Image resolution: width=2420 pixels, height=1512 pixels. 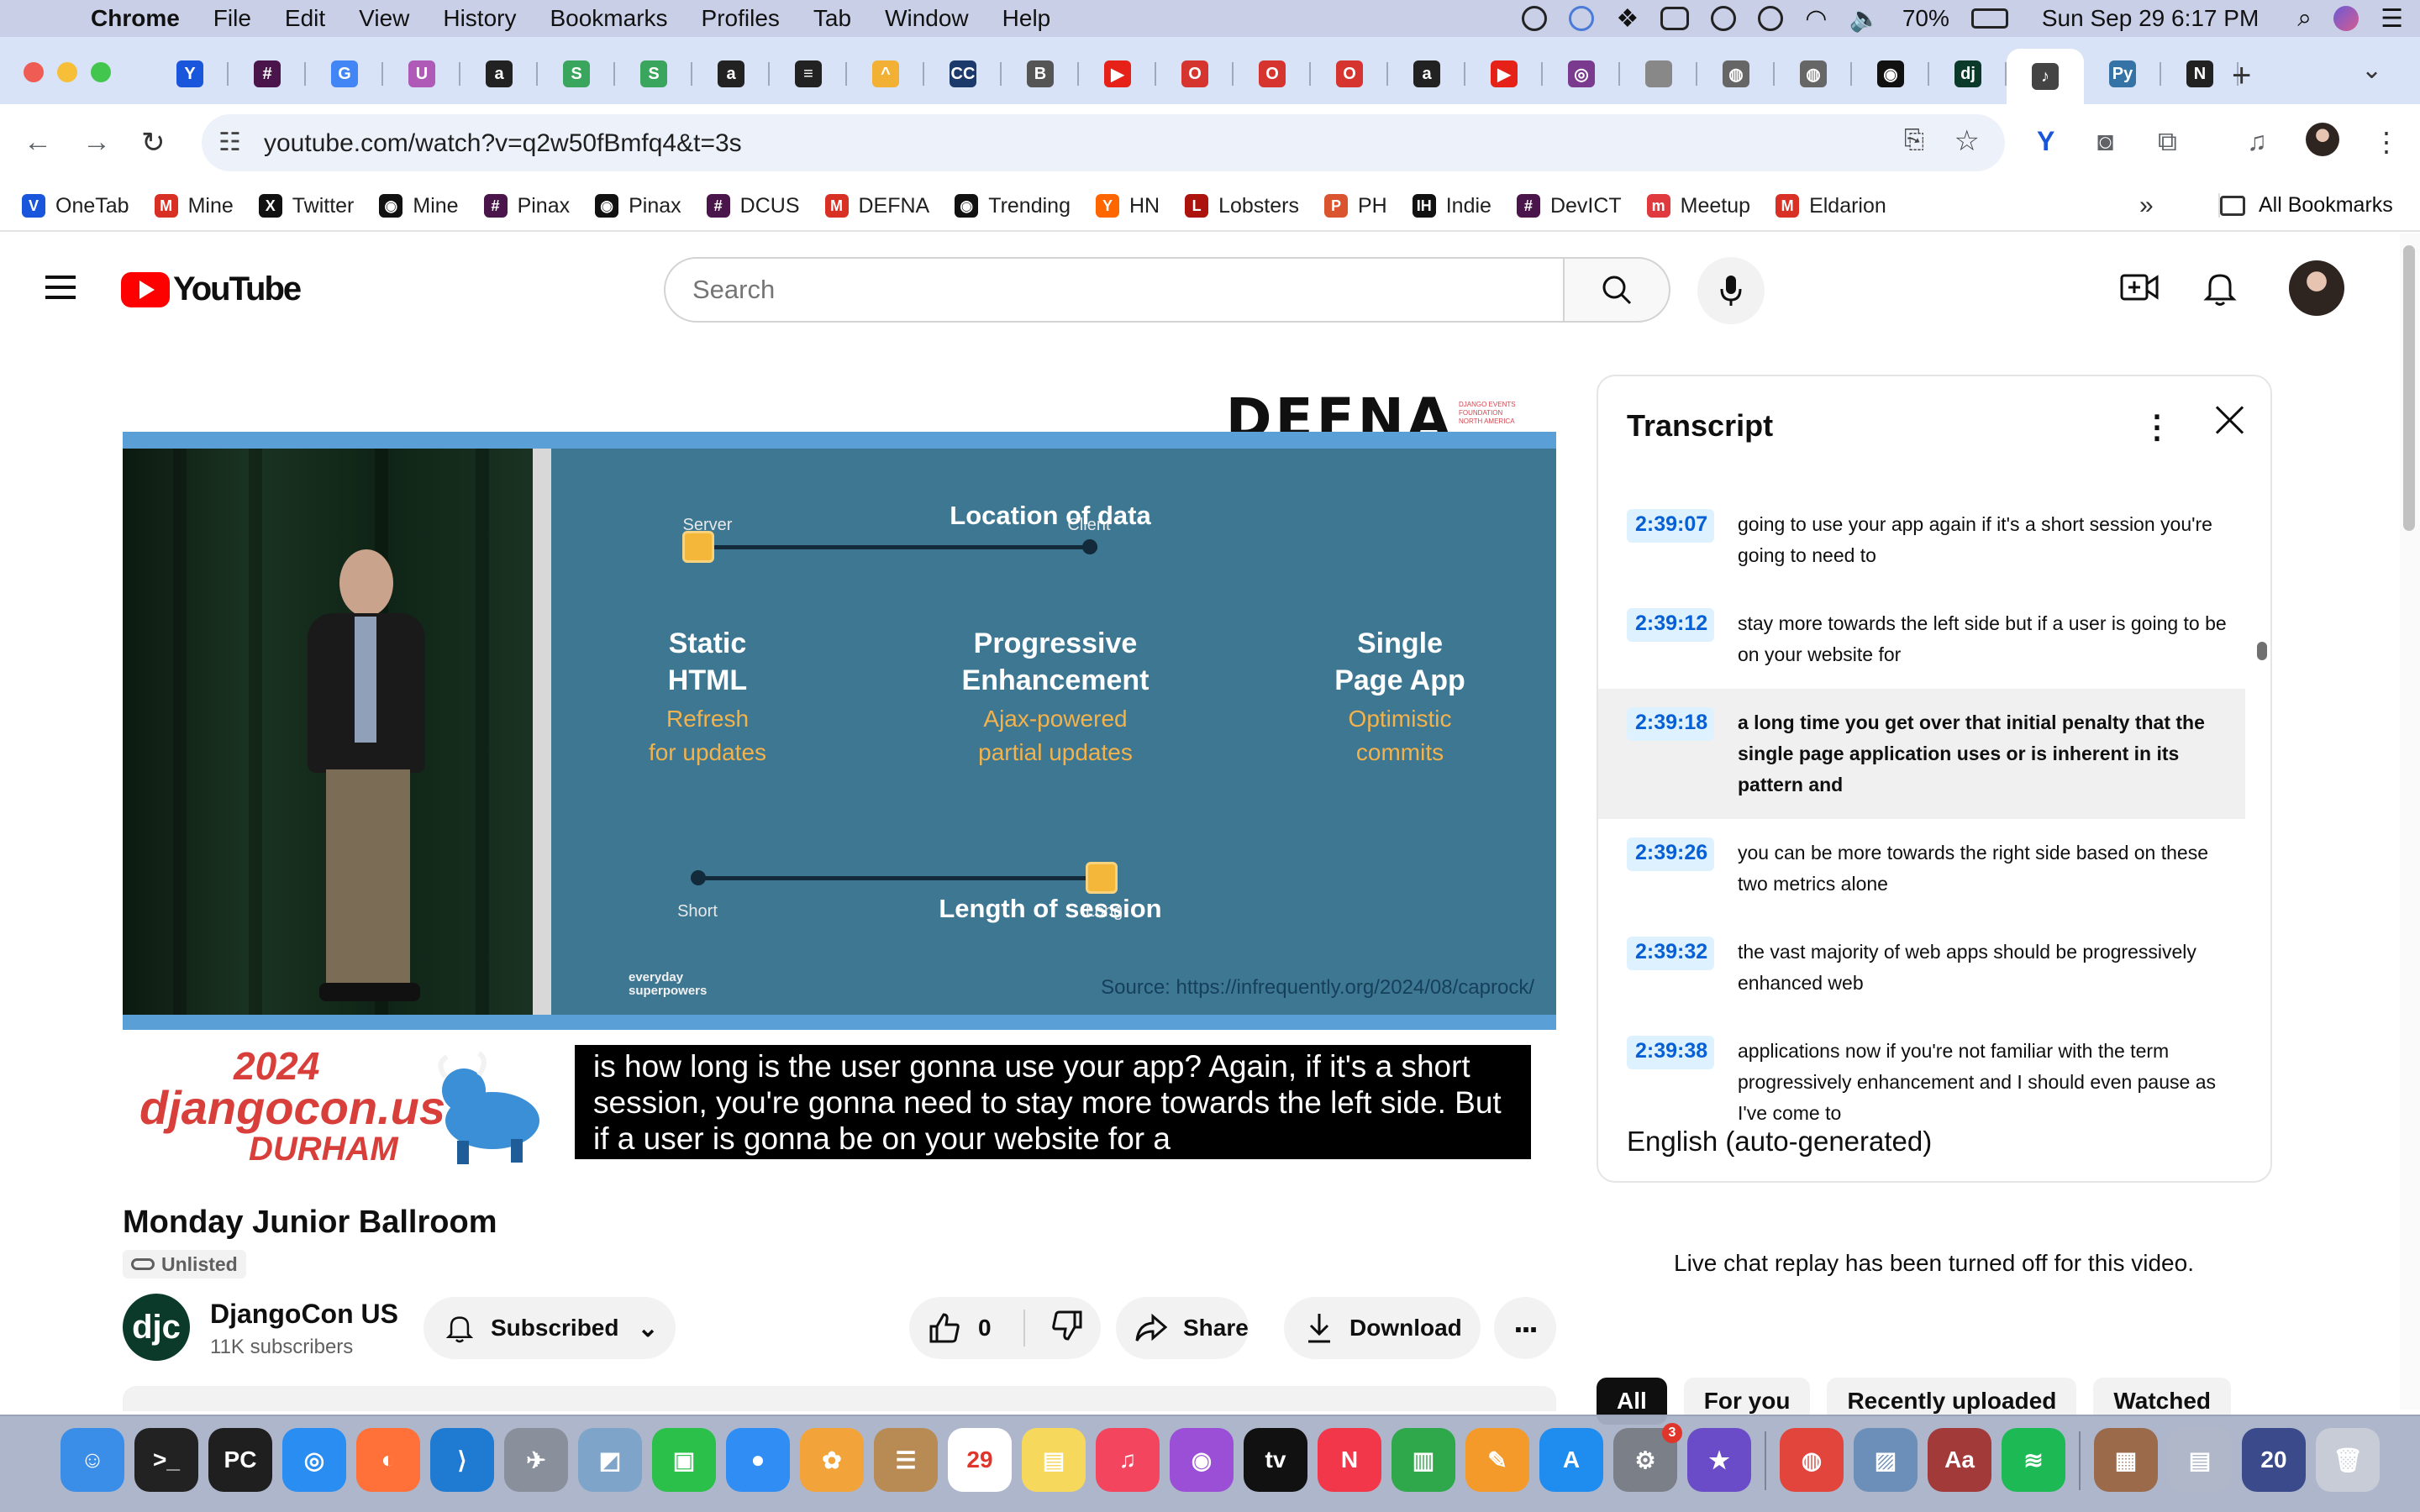 What do you see at coordinates (344, 74) in the screenshot?
I see `browser-tab: G` at bounding box center [344, 74].